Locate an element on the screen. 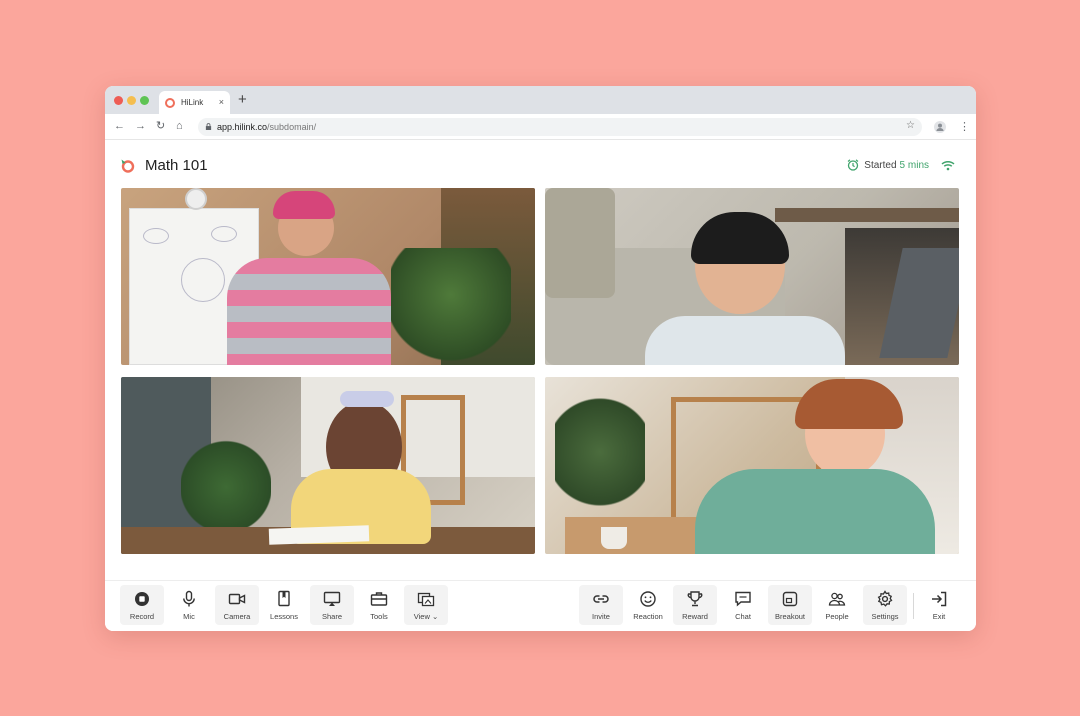 The height and width of the screenshot is (716, 1080). toolbar-divider is located at coordinates (913, 606).